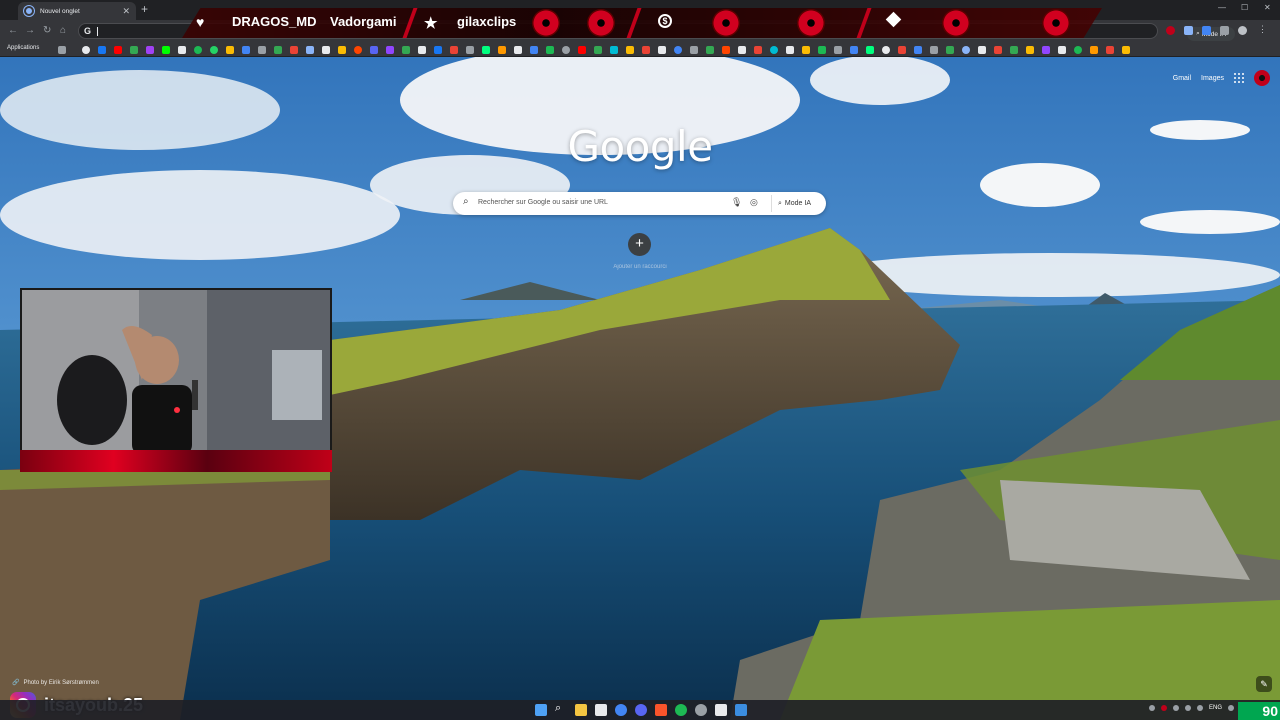 Image resolution: width=1280 pixels, height=720 pixels. I want to click on back-icon: ←, so click(13, 30).